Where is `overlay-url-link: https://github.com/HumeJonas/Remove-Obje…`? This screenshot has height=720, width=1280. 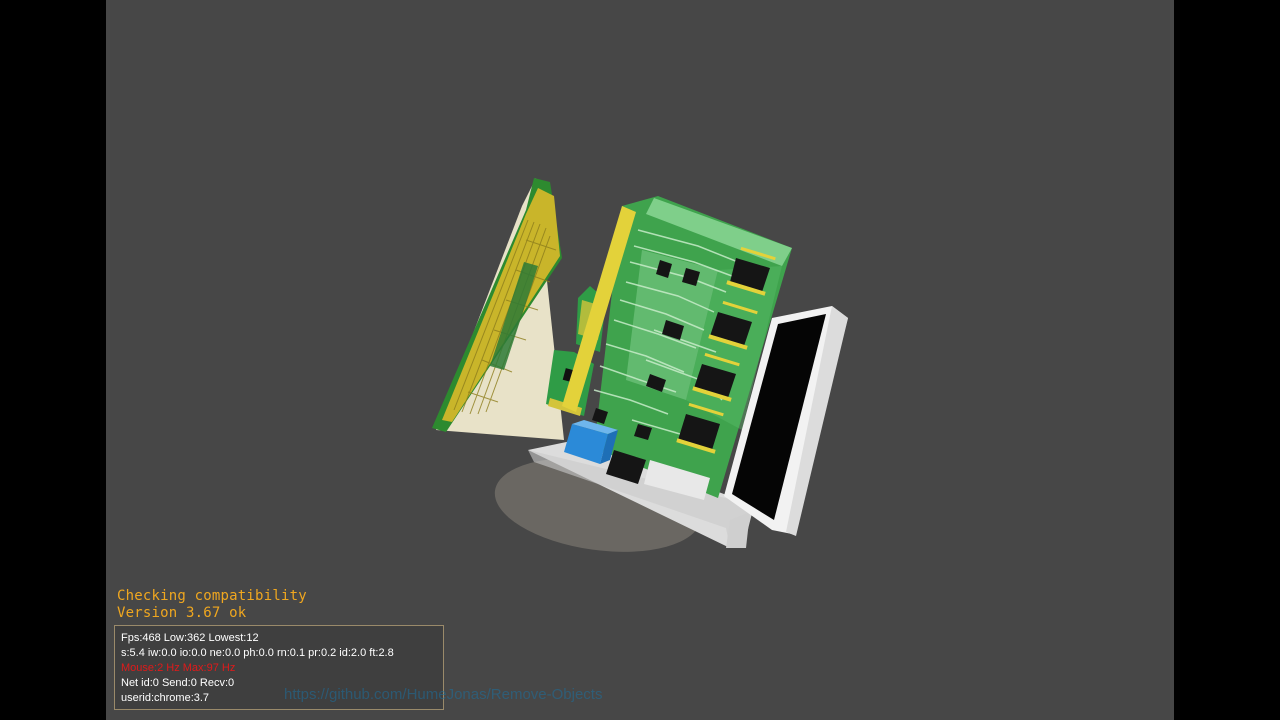
overlay-url-link: https://github.com/HumeJonas/Remove-Obje… is located at coordinates (443, 694).